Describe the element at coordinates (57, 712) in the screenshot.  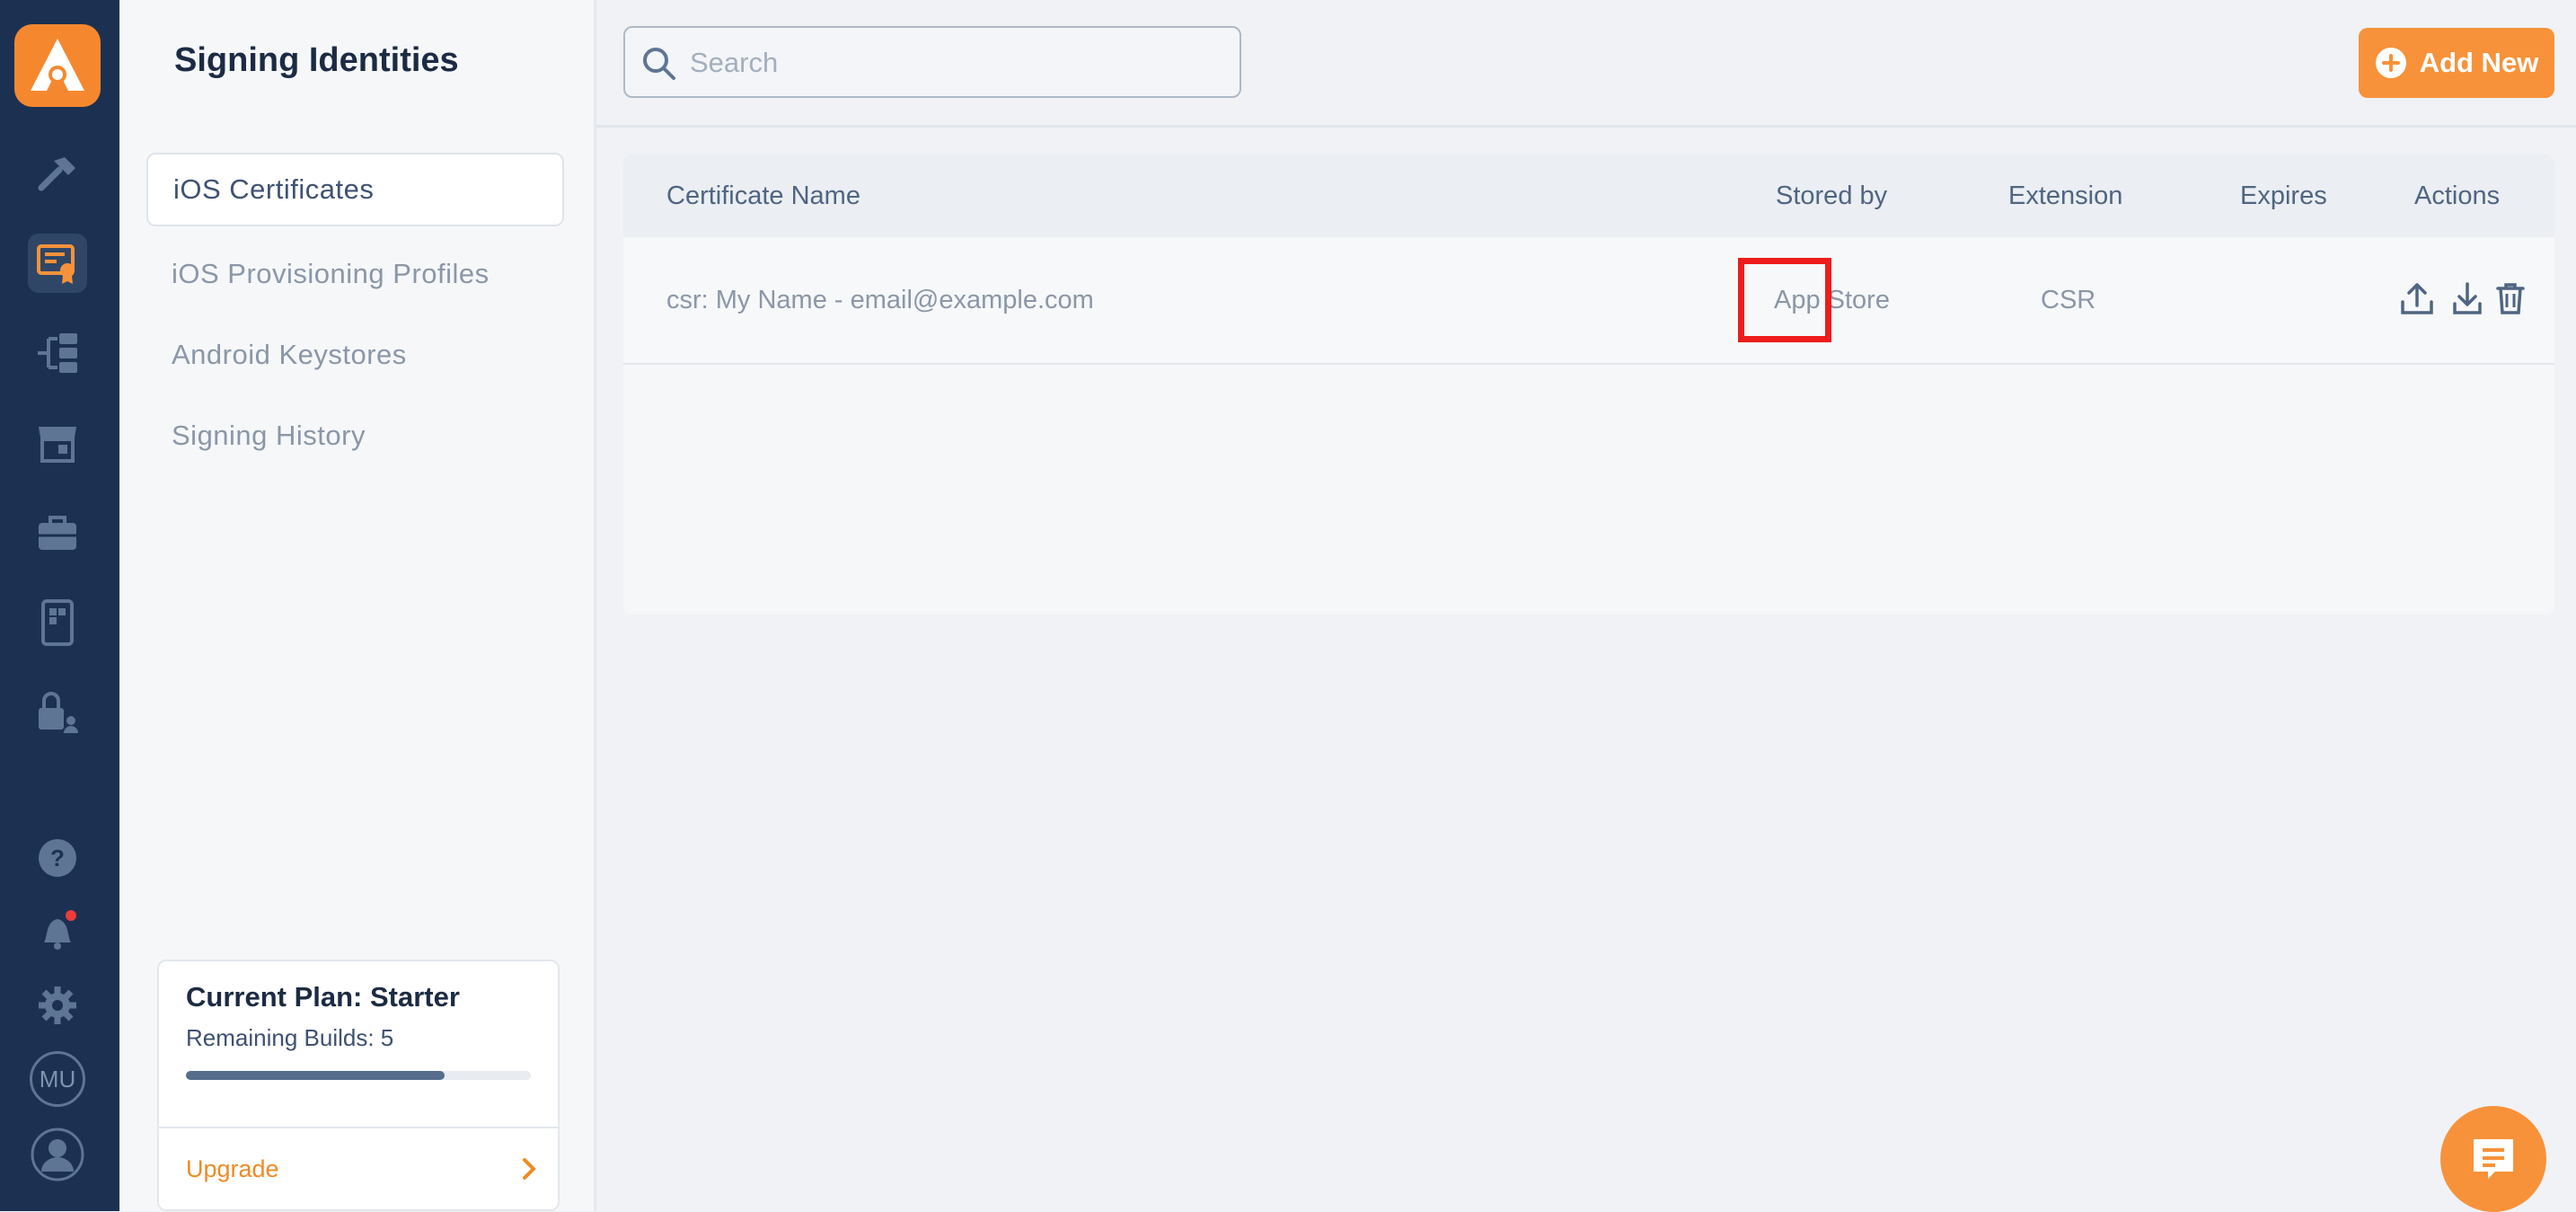
I see `lock-user-icon` at that location.